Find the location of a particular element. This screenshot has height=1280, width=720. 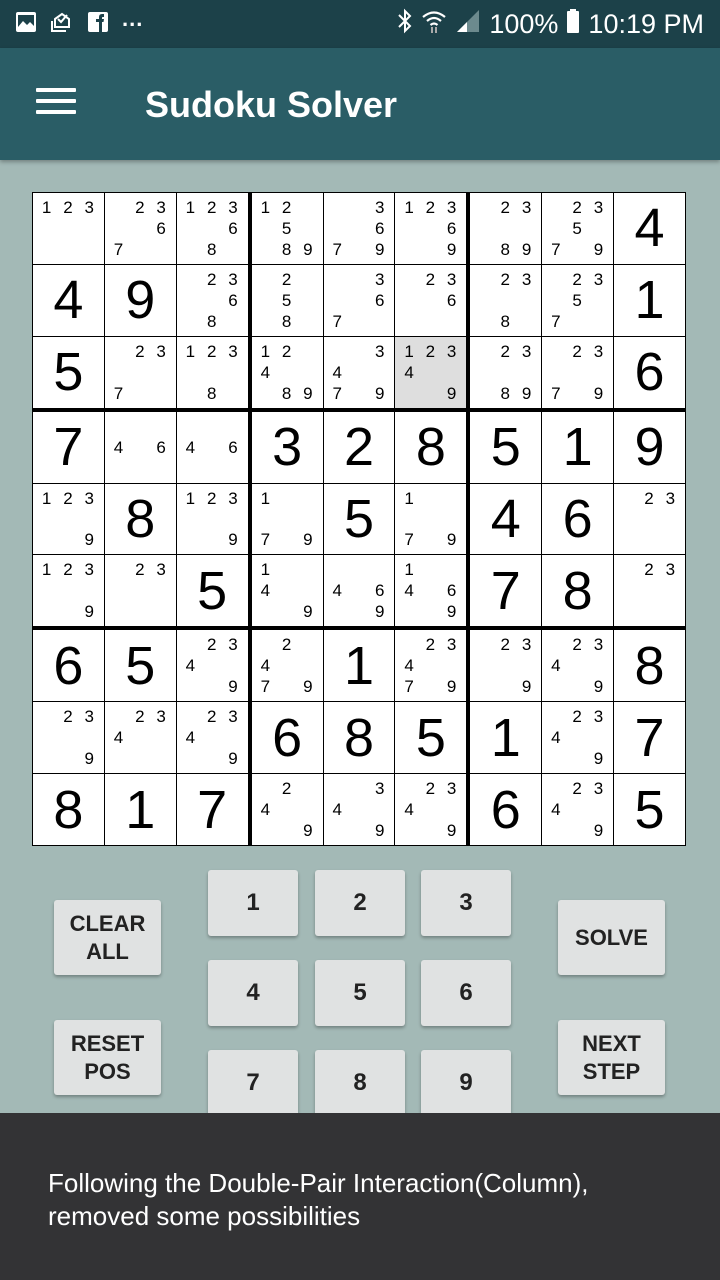

cell-r8-c1: 23 9 is located at coordinates (68, 738).